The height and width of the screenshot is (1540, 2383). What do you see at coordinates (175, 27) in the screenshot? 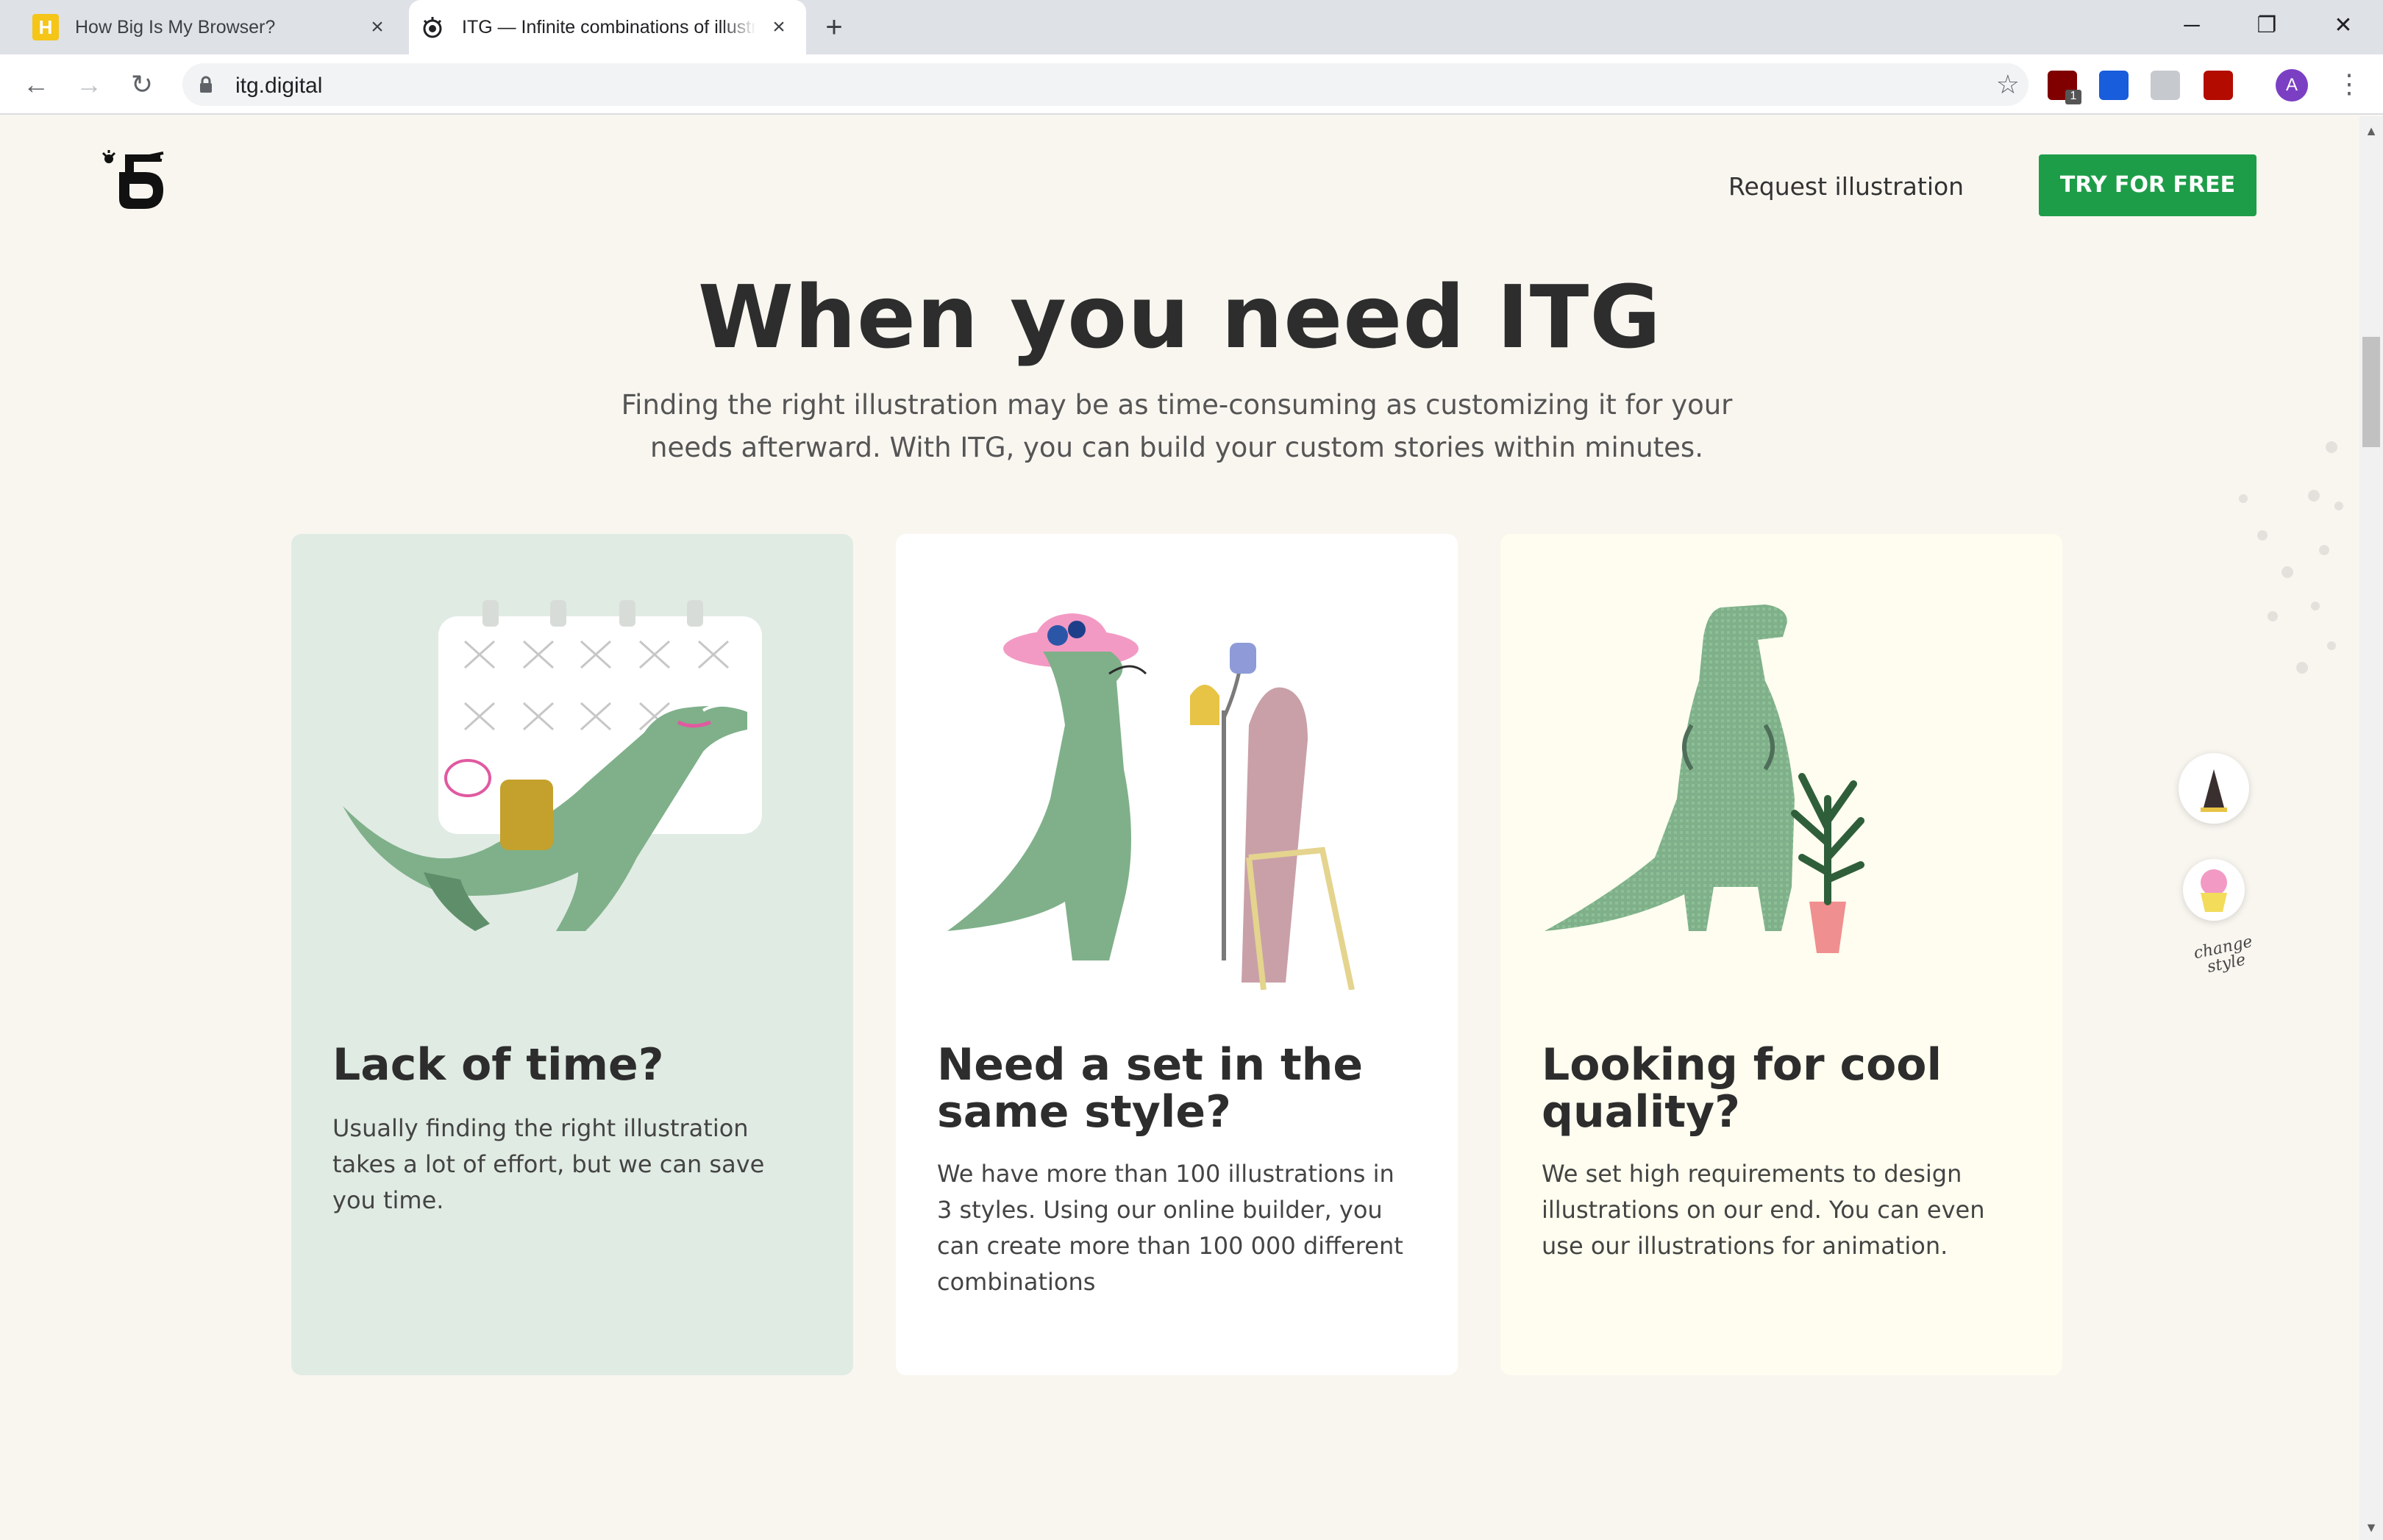
I see `tab-title: How Big Is My Browser?` at bounding box center [175, 27].